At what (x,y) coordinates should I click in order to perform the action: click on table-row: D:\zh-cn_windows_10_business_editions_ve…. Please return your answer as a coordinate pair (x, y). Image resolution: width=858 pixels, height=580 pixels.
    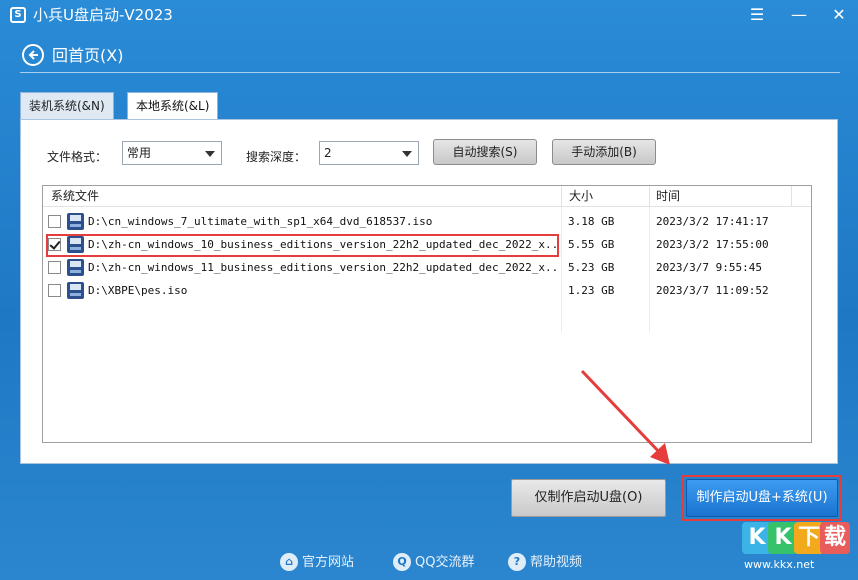
    Looking at the image, I should click on (427, 244).